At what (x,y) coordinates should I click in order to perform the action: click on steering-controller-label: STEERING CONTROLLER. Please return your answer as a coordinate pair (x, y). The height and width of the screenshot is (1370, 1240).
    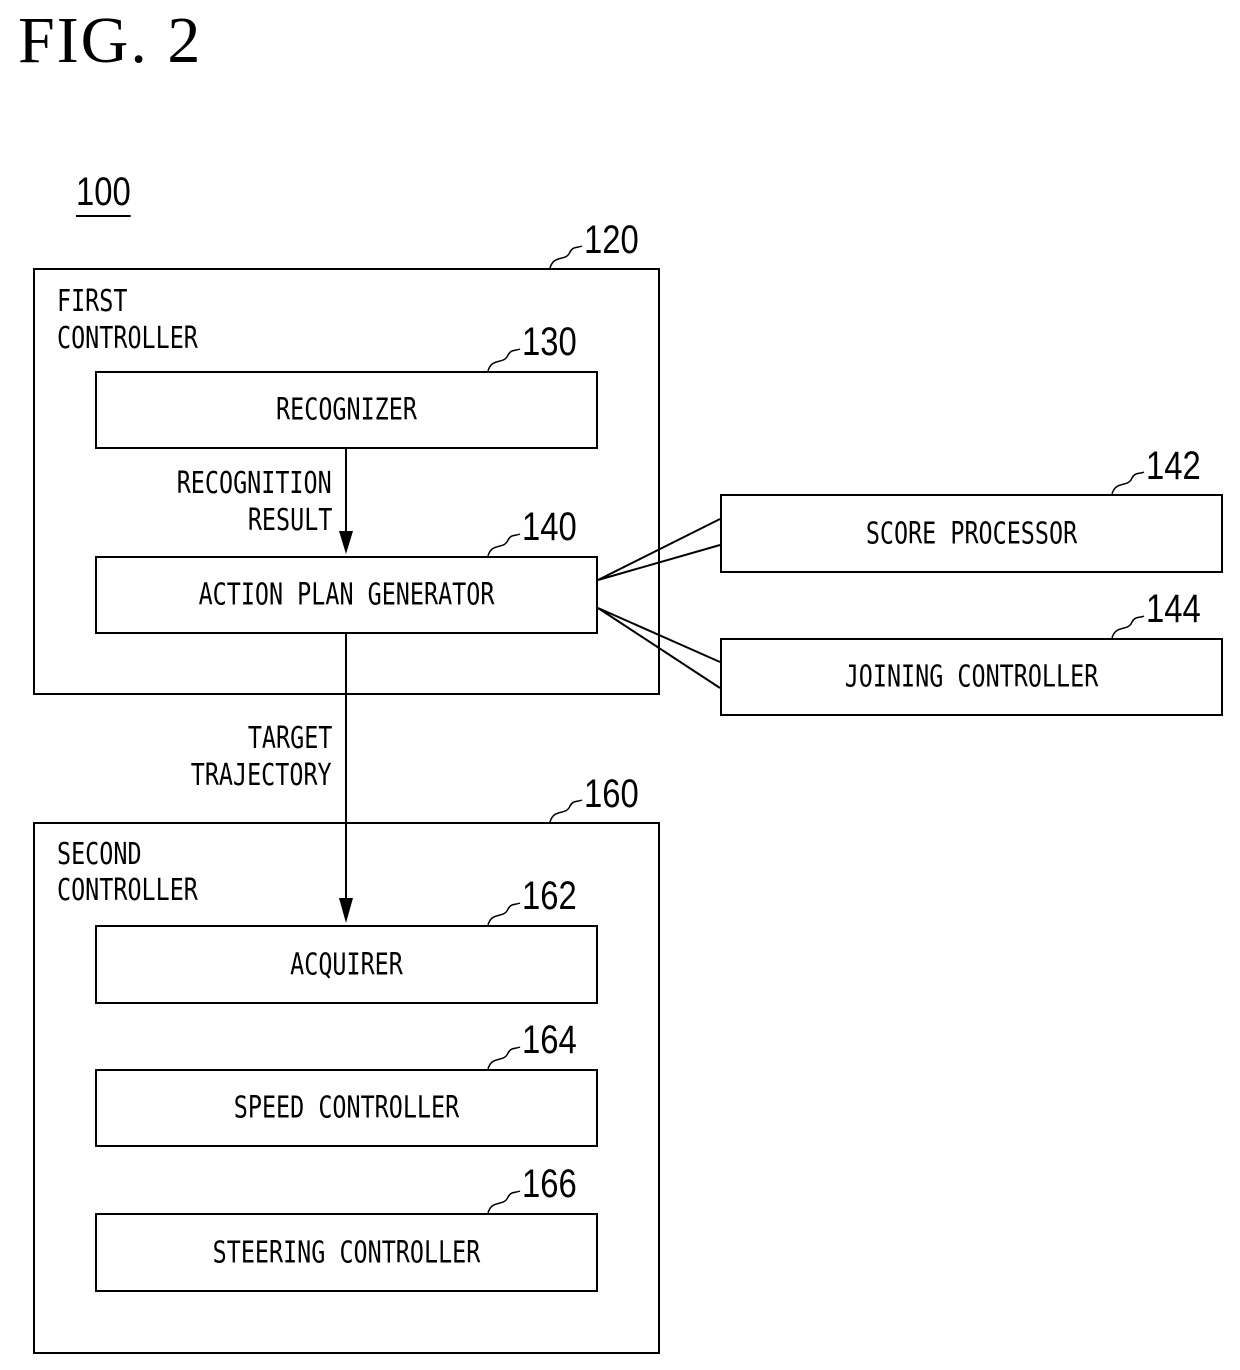
    Looking at the image, I should click on (346, 1252).